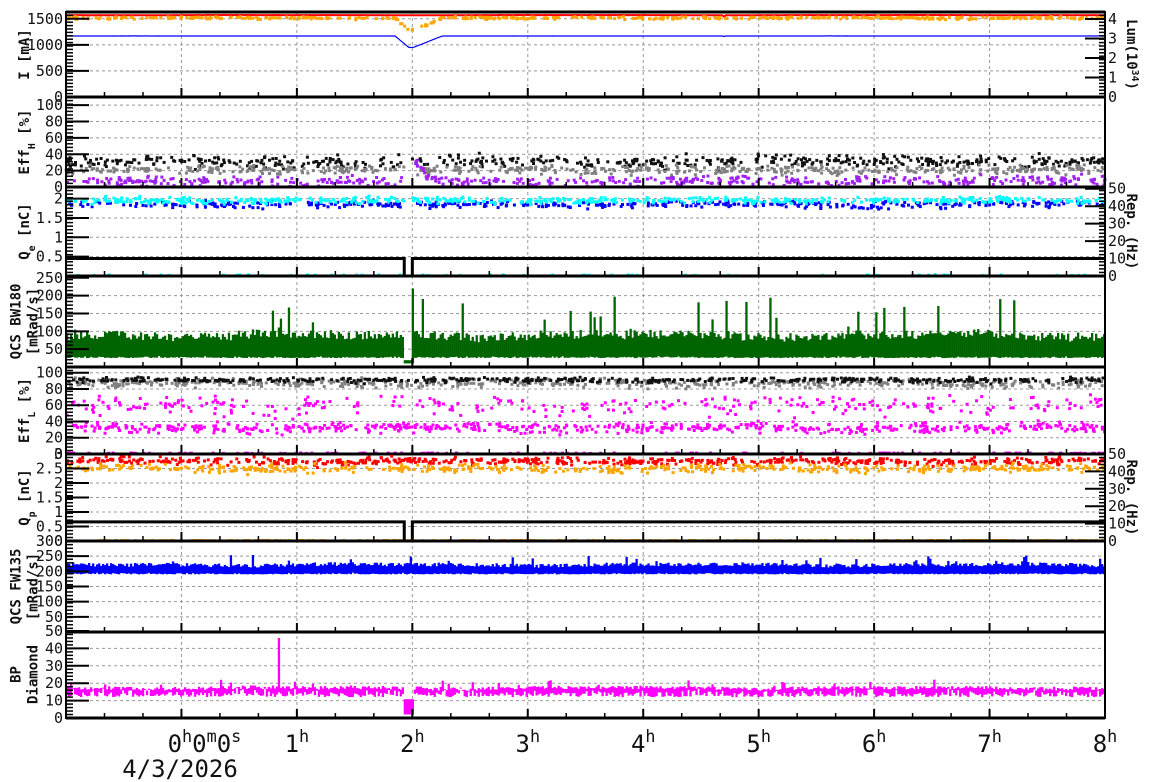 The image size is (1172, 782). What do you see at coordinates (27, 142) in the screenshot?
I see `y-axis-label: EffH [%]` at bounding box center [27, 142].